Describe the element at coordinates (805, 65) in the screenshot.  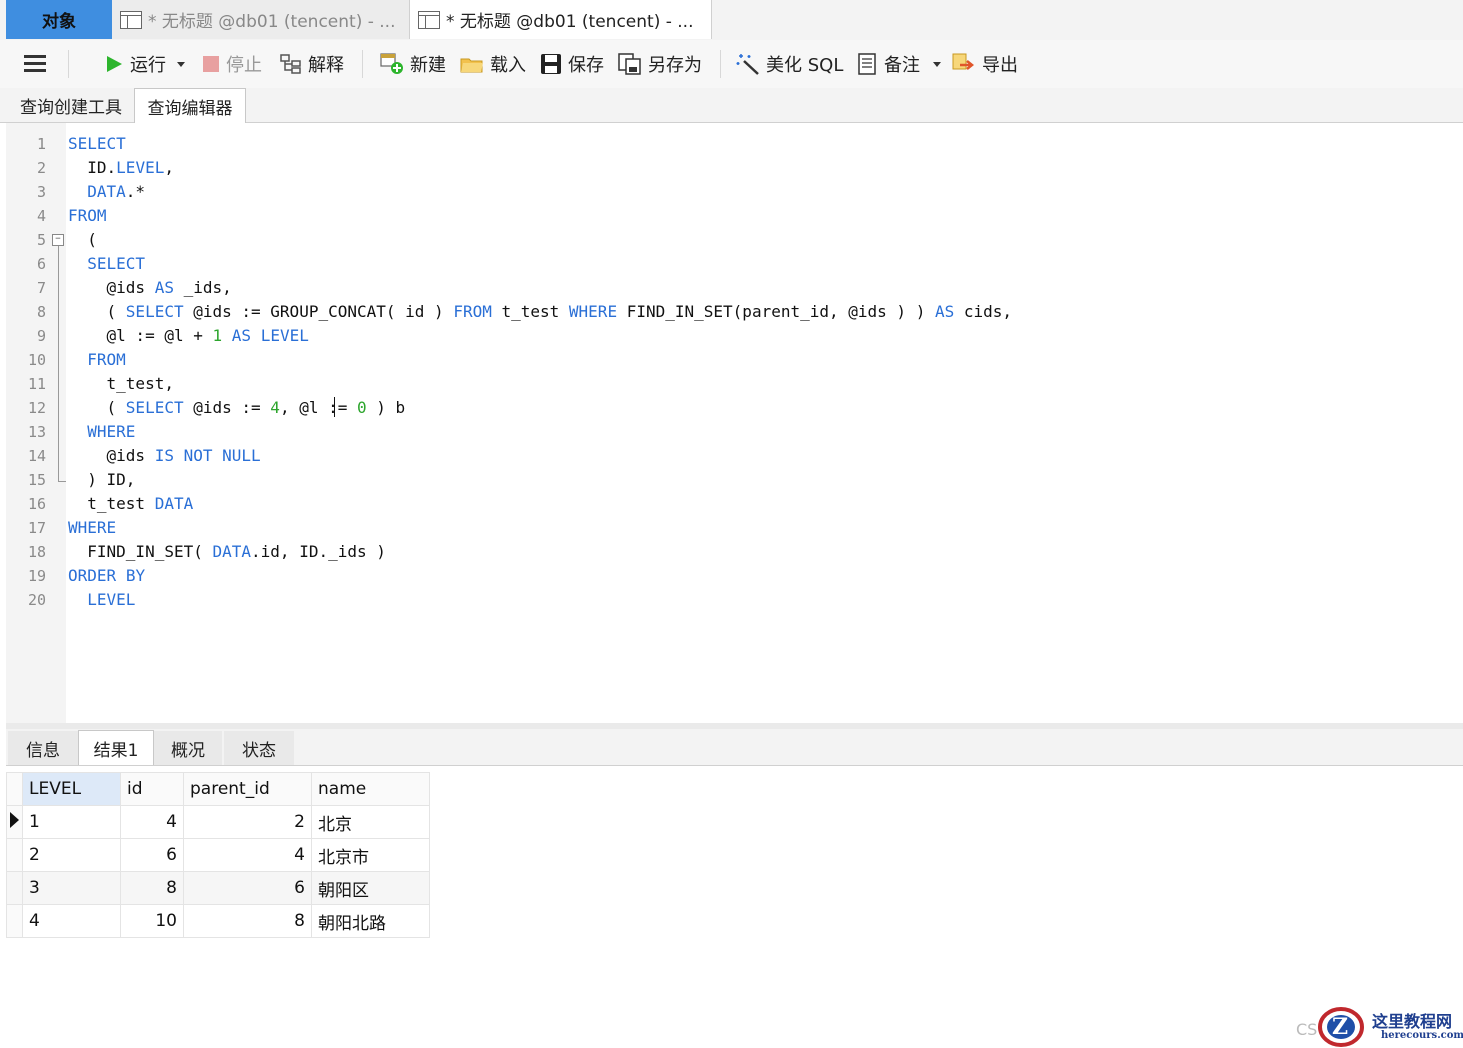
I see `beautify-sql-label: 美化 SQL` at that location.